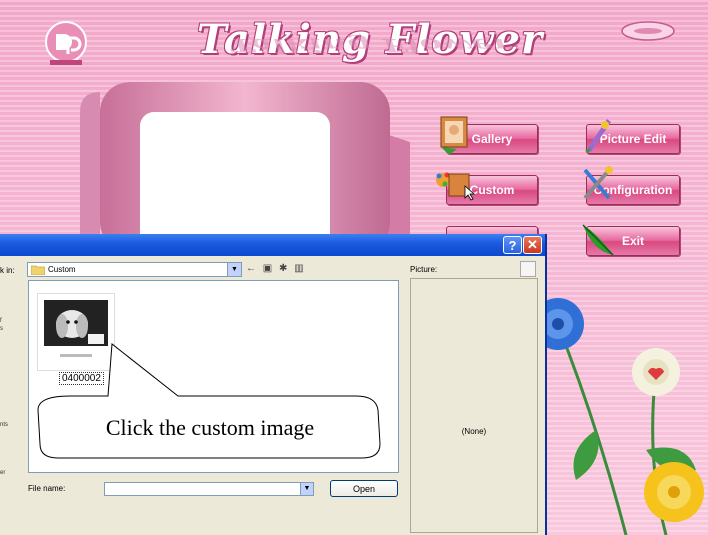 The width and height of the screenshot is (708, 535). What do you see at coordinates (598, 240) in the screenshot?
I see `exit-leaf-icon` at bounding box center [598, 240].